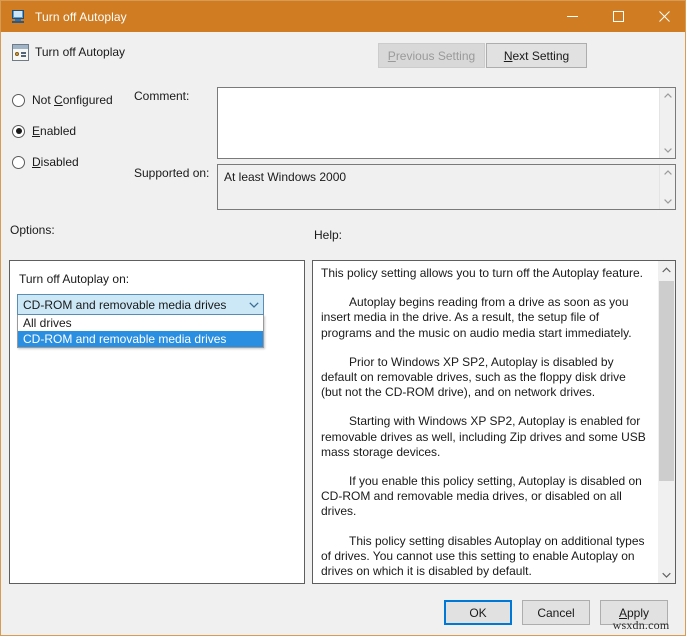  Describe the element at coordinates (478, 612) in the screenshot. I see `ok-button: OK` at that location.